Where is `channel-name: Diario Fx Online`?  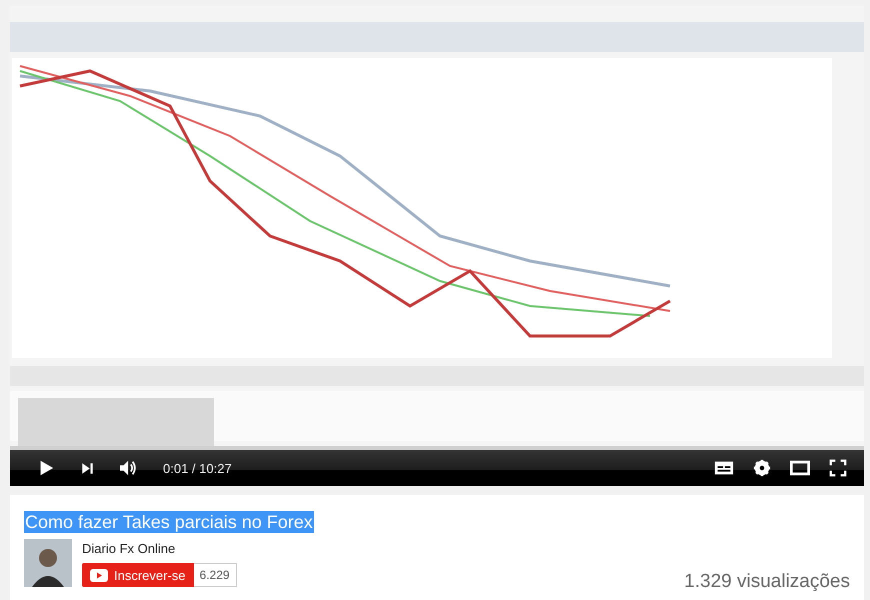
channel-name: Diario Fx Online is located at coordinates (159, 548).